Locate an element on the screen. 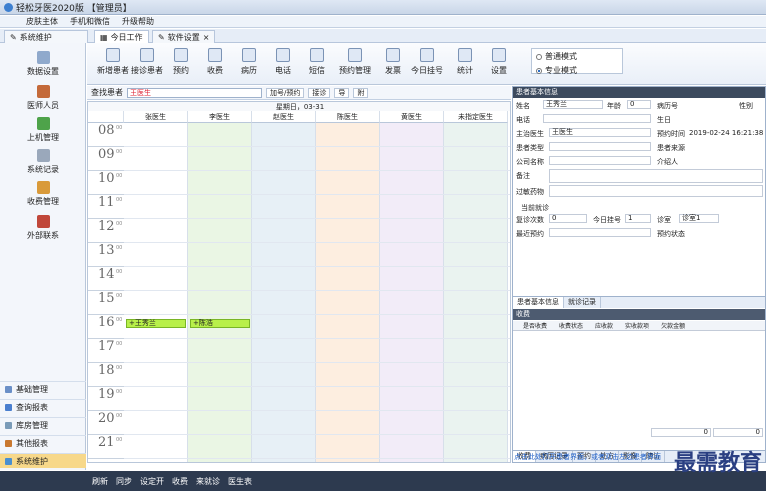 The width and height of the screenshot is (766, 491). manage-icon is located at coordinates (355, 55).